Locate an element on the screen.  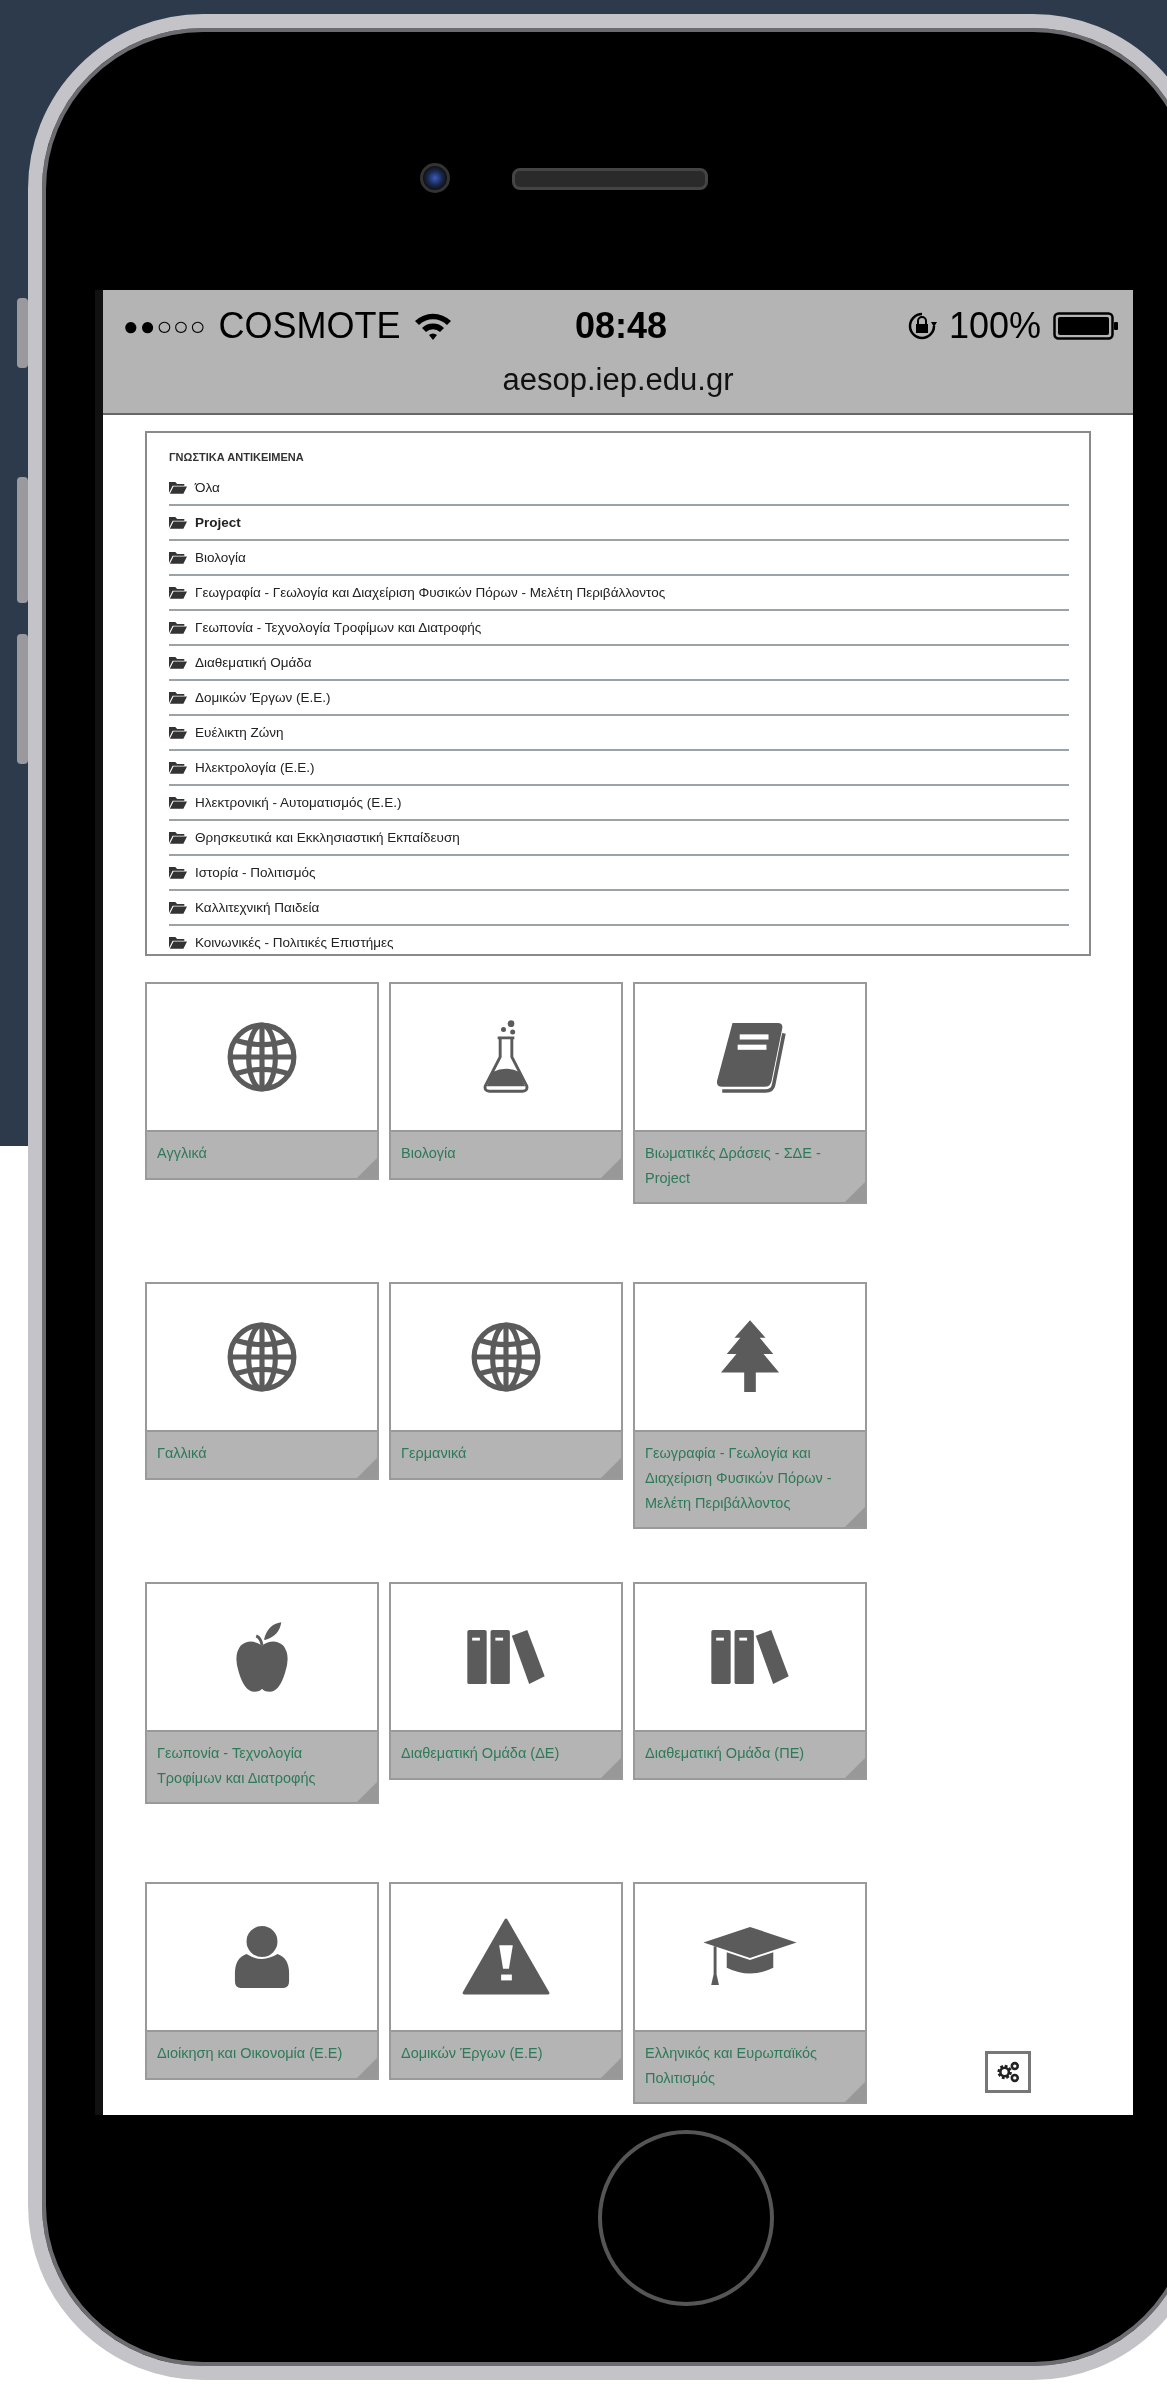
warning-icon is located at coordinates (506, 1957).